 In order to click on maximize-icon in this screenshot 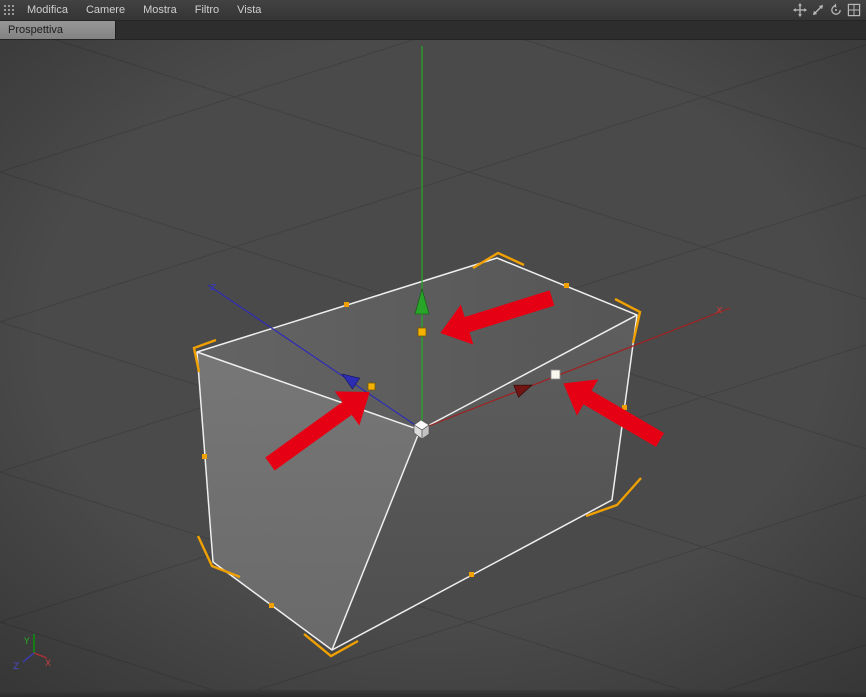, I will do `click(853, 10)`.